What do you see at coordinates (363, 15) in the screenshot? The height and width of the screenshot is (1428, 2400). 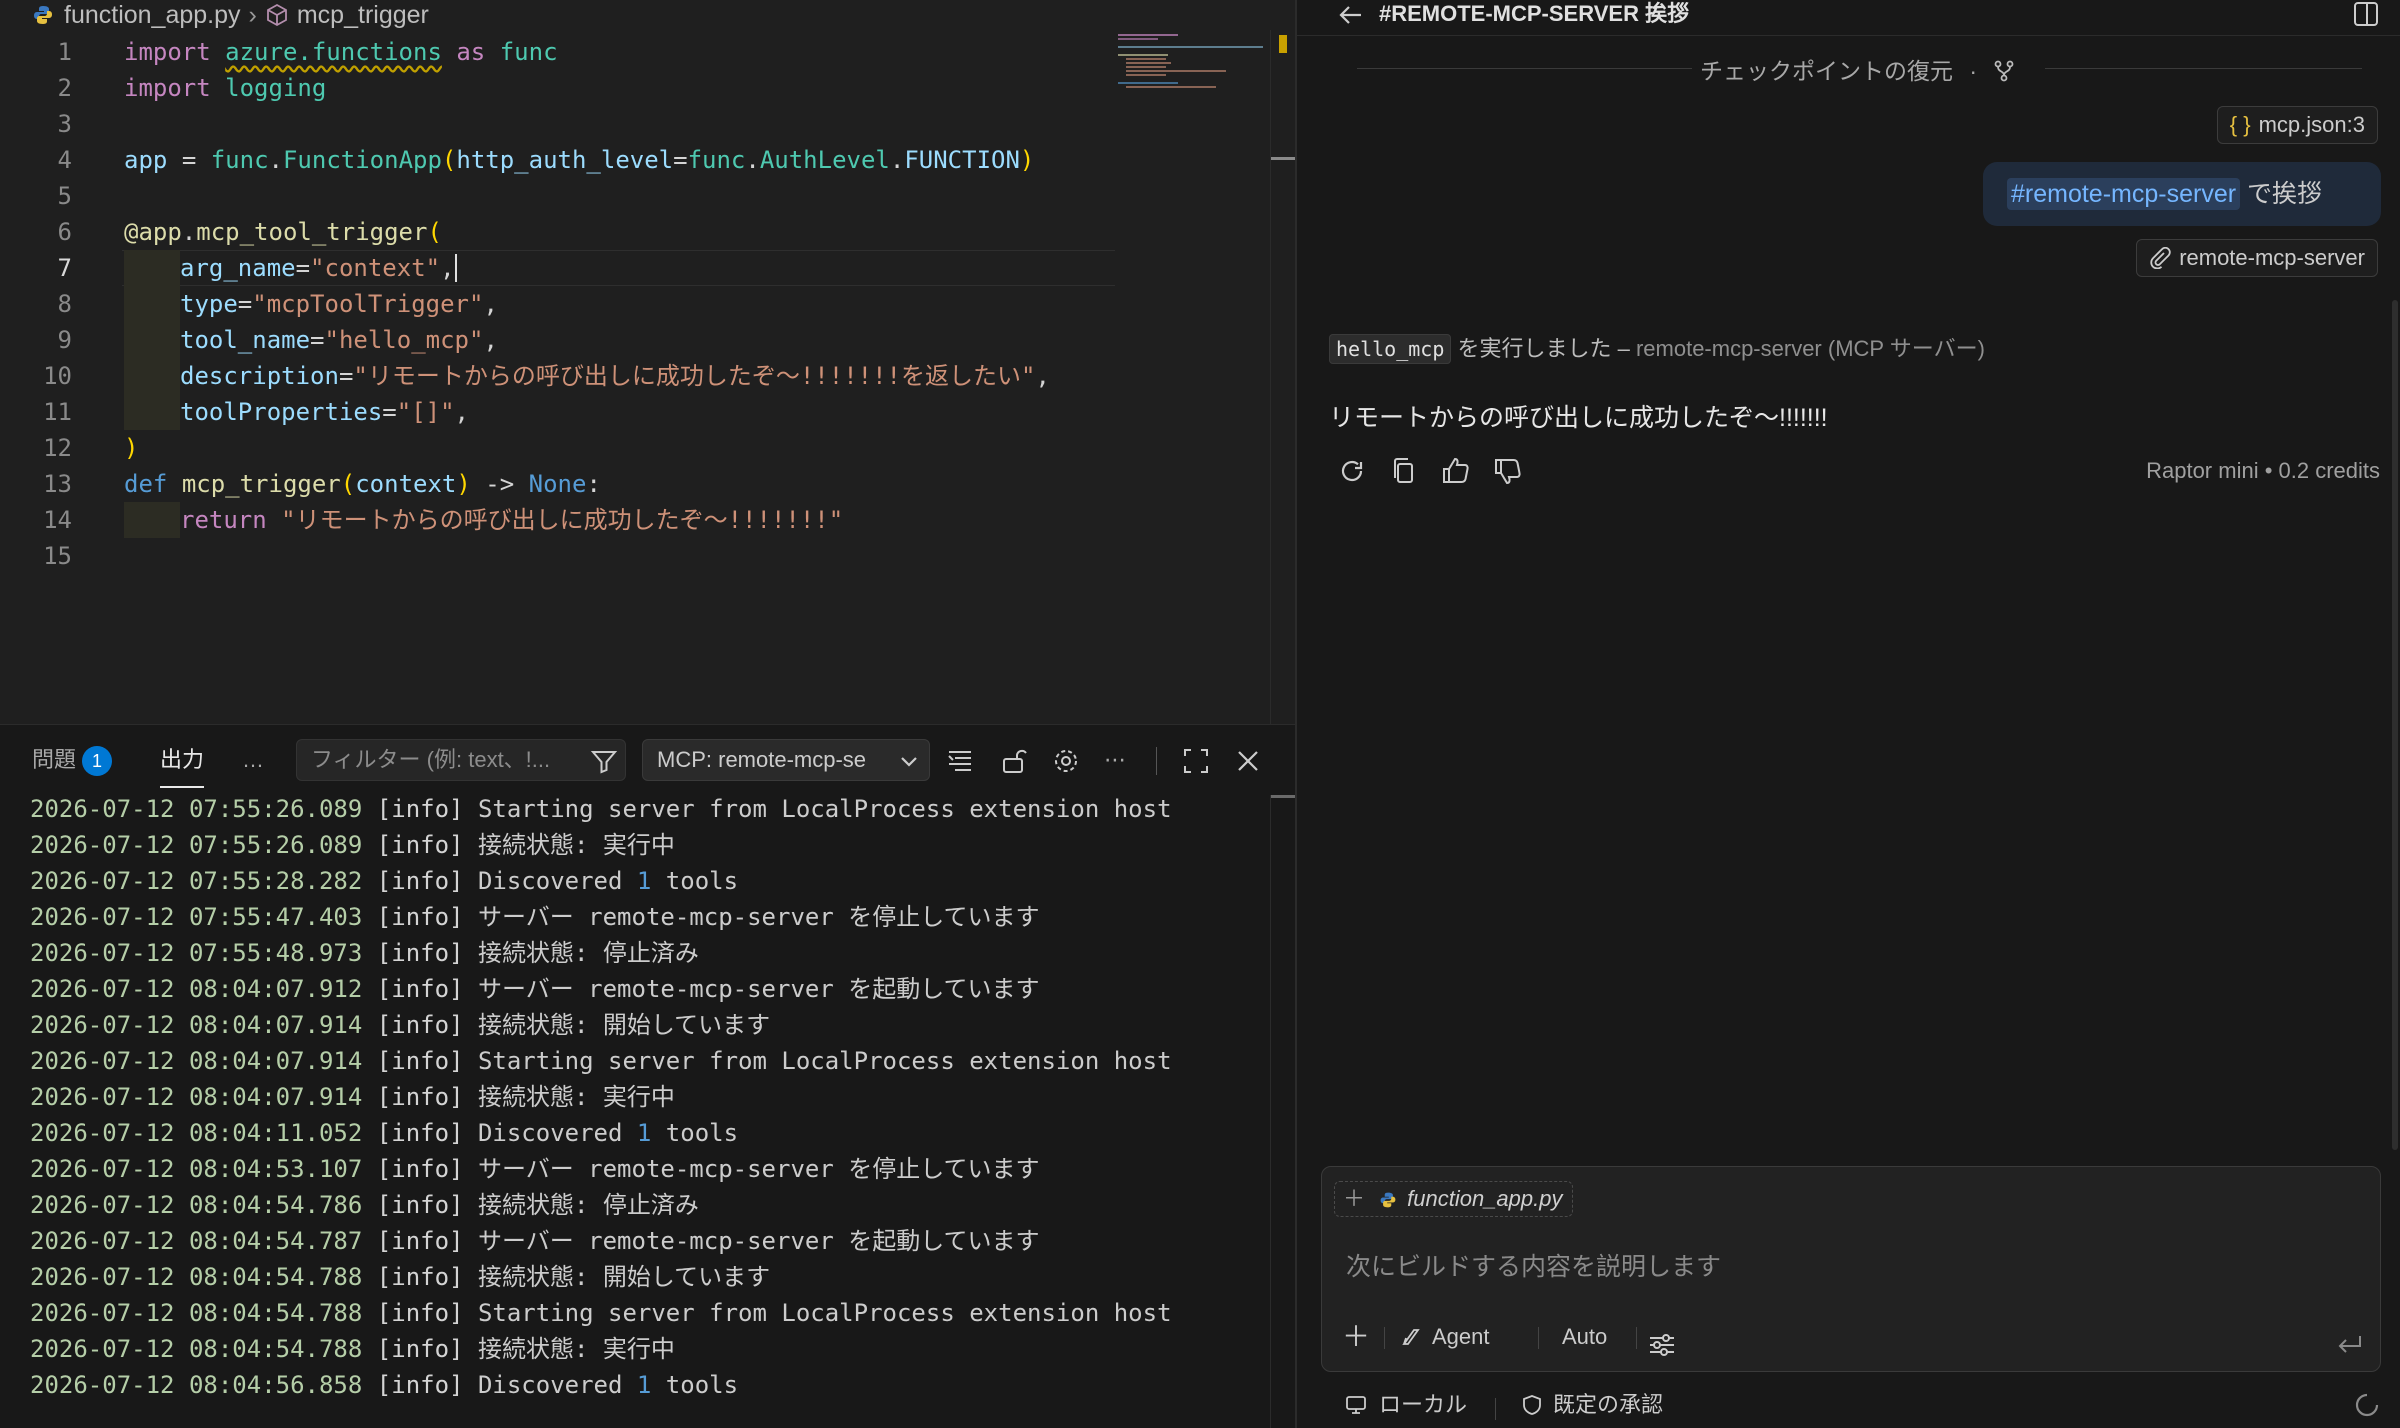 I see `breadcrumb-symbol: mcp_trigger` at bounding box center [363, 15].